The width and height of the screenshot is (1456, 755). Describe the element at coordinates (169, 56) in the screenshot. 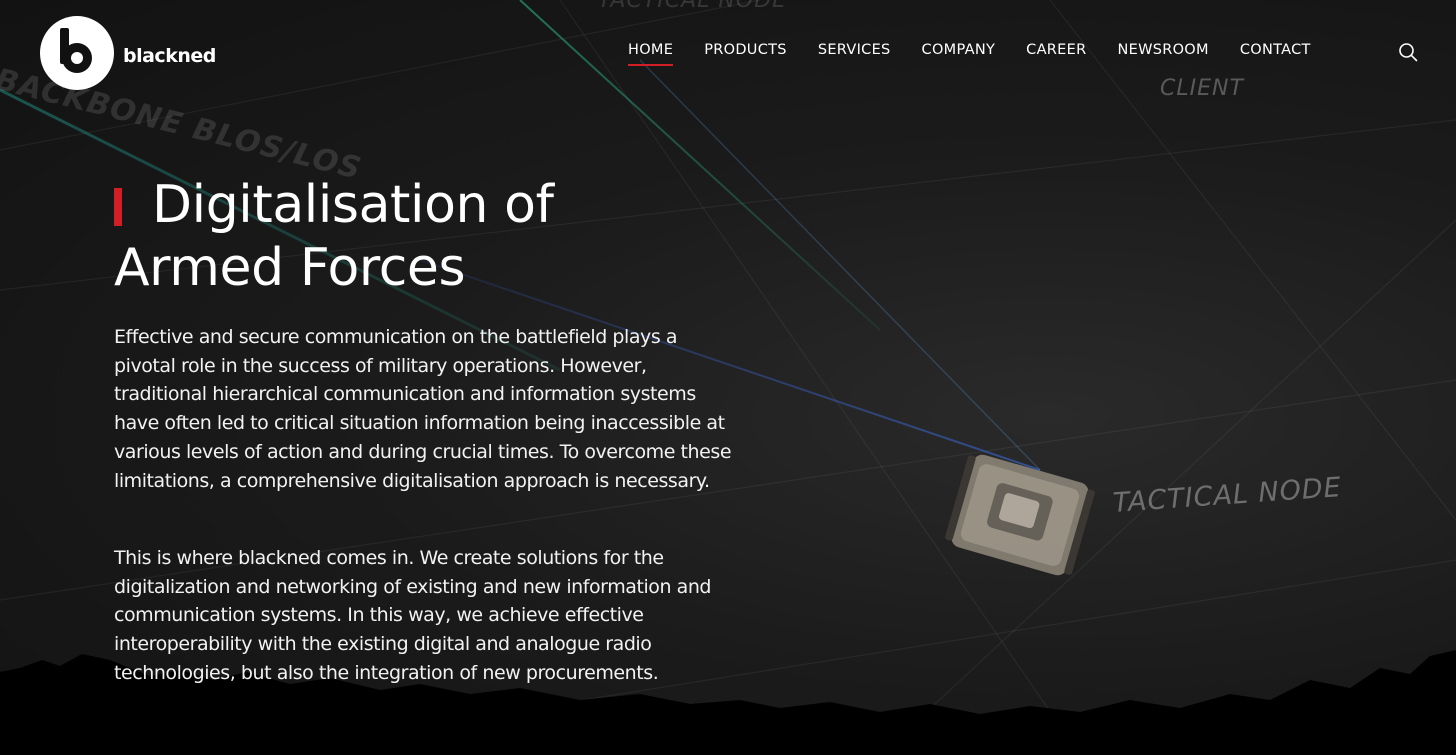

I see `brand-name: blackned` at that location.